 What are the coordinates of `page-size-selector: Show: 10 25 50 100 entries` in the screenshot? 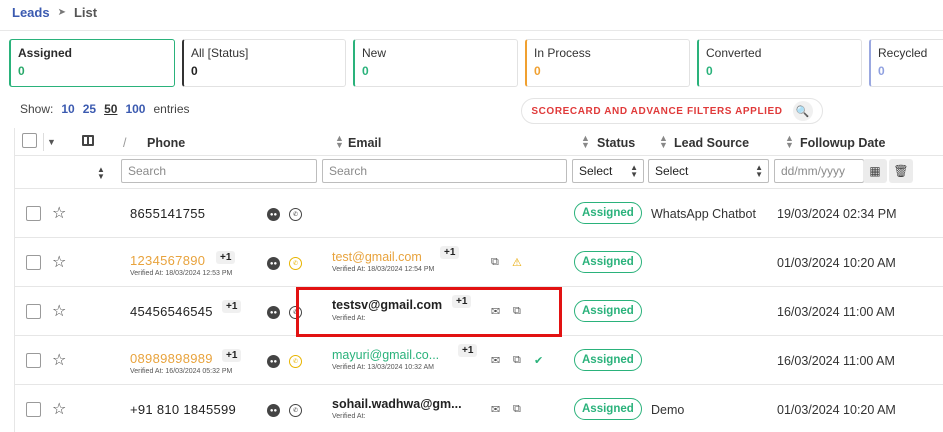 It's located at (105, 109).